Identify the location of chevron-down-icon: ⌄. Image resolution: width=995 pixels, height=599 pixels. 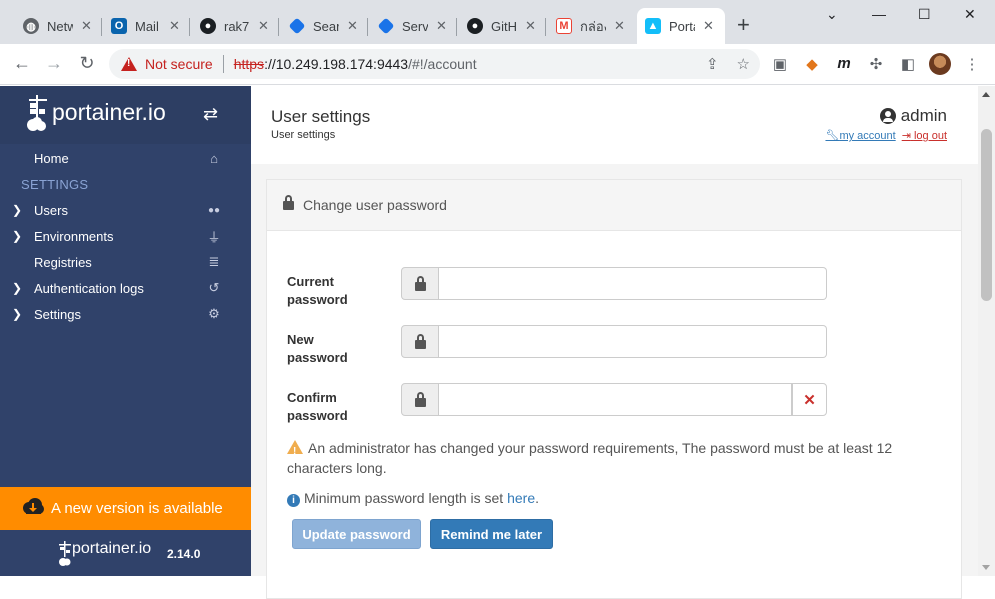
(832, 14).